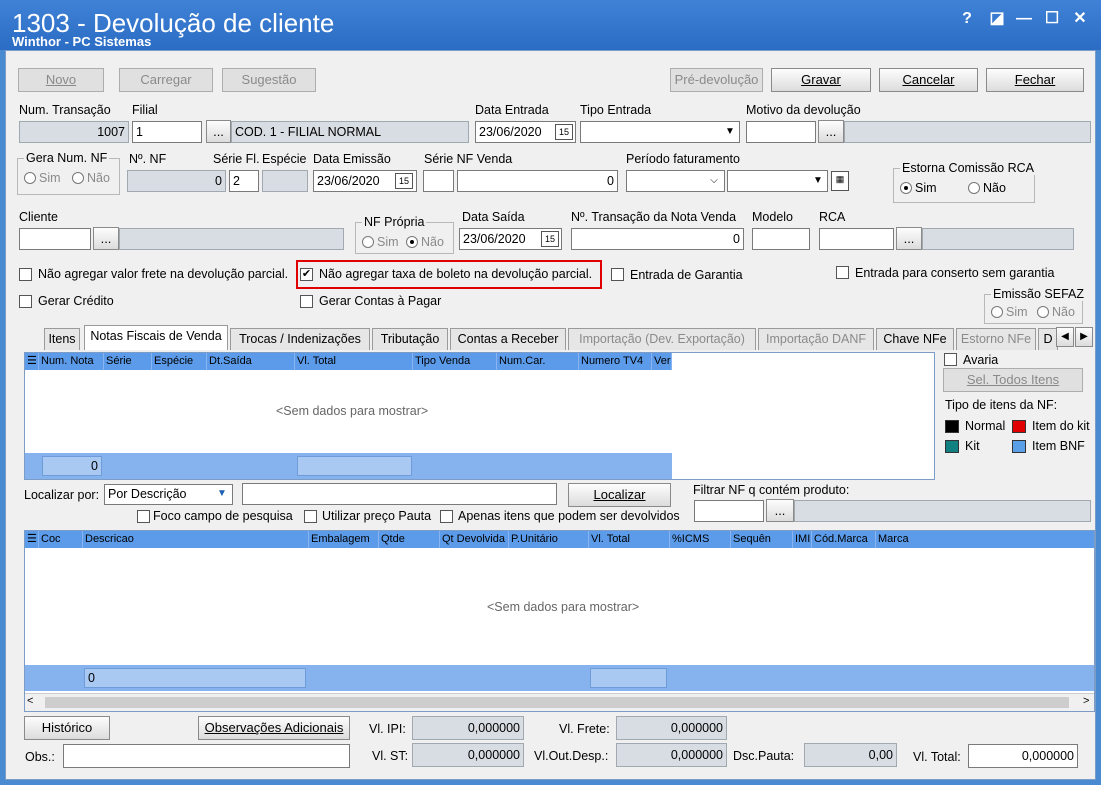  I want to click on modelo-input, so click(781, 239).